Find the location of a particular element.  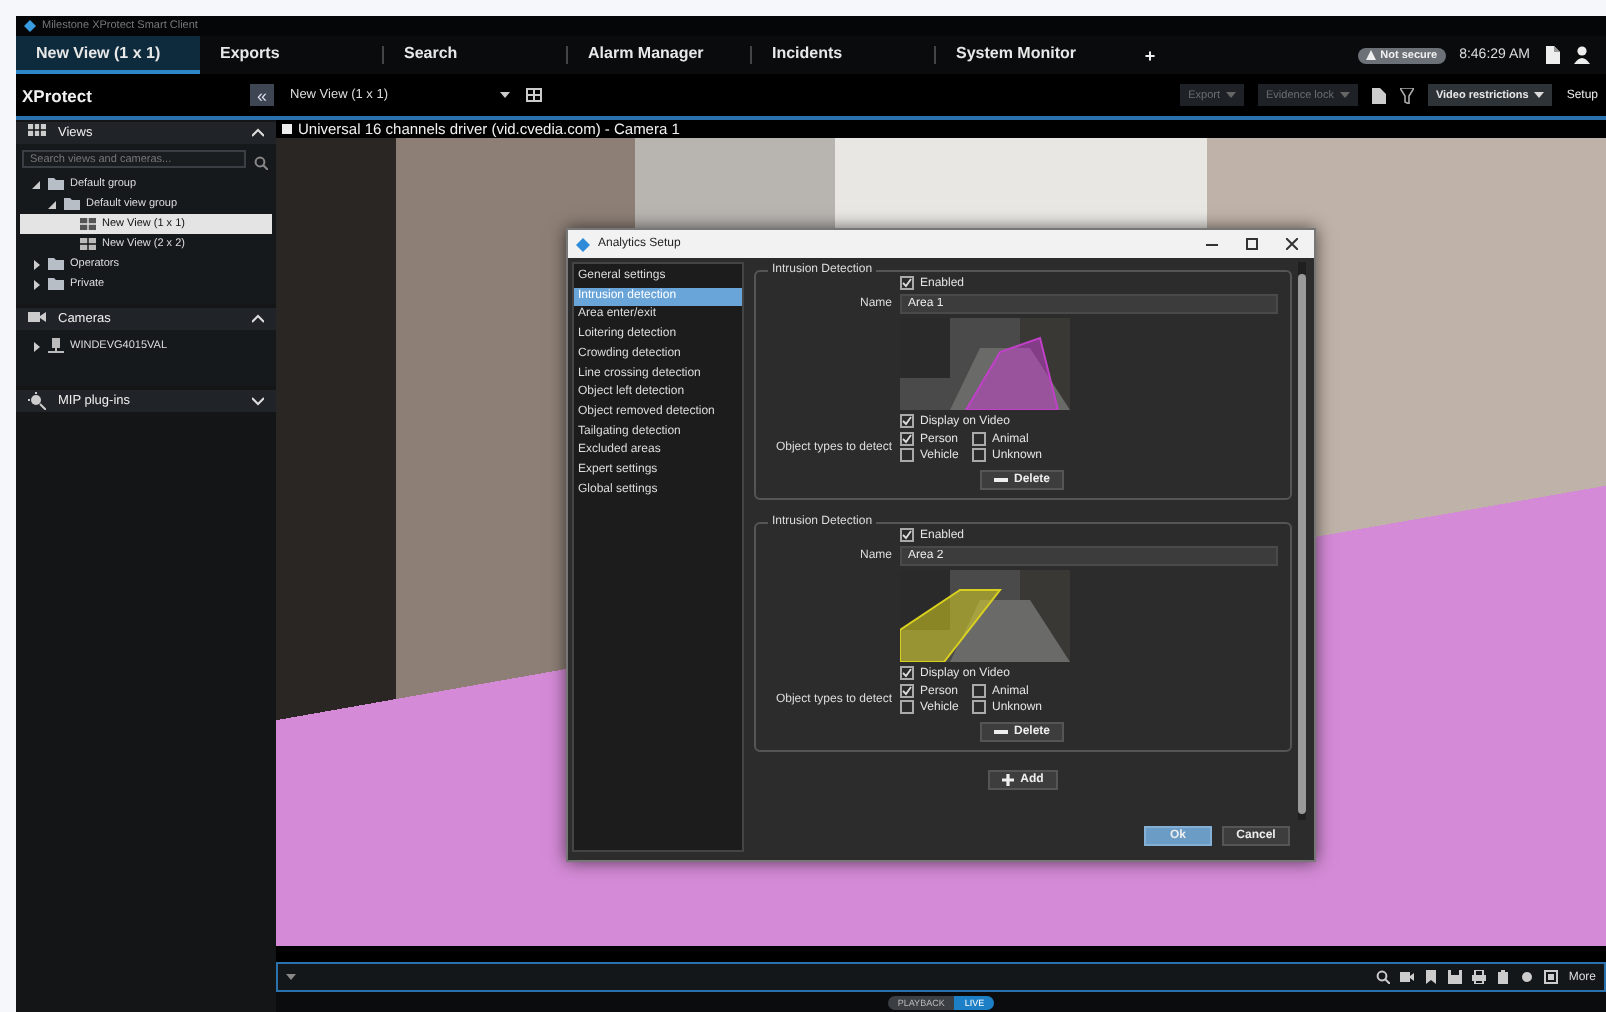

bookmark-icon is located at coordinates (1431, 977).